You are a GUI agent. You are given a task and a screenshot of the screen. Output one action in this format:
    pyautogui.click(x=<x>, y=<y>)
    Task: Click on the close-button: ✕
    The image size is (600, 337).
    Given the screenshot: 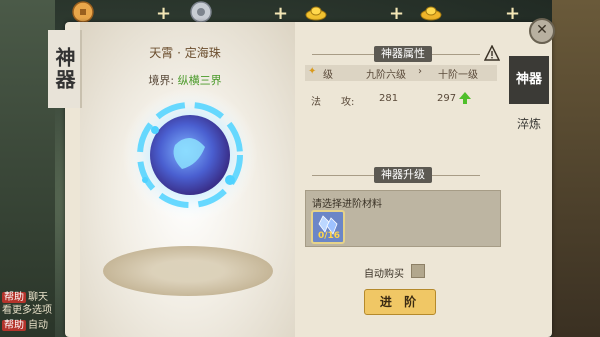 What is the action you would take?
    pyautogui.click(x=542, y=31)
    